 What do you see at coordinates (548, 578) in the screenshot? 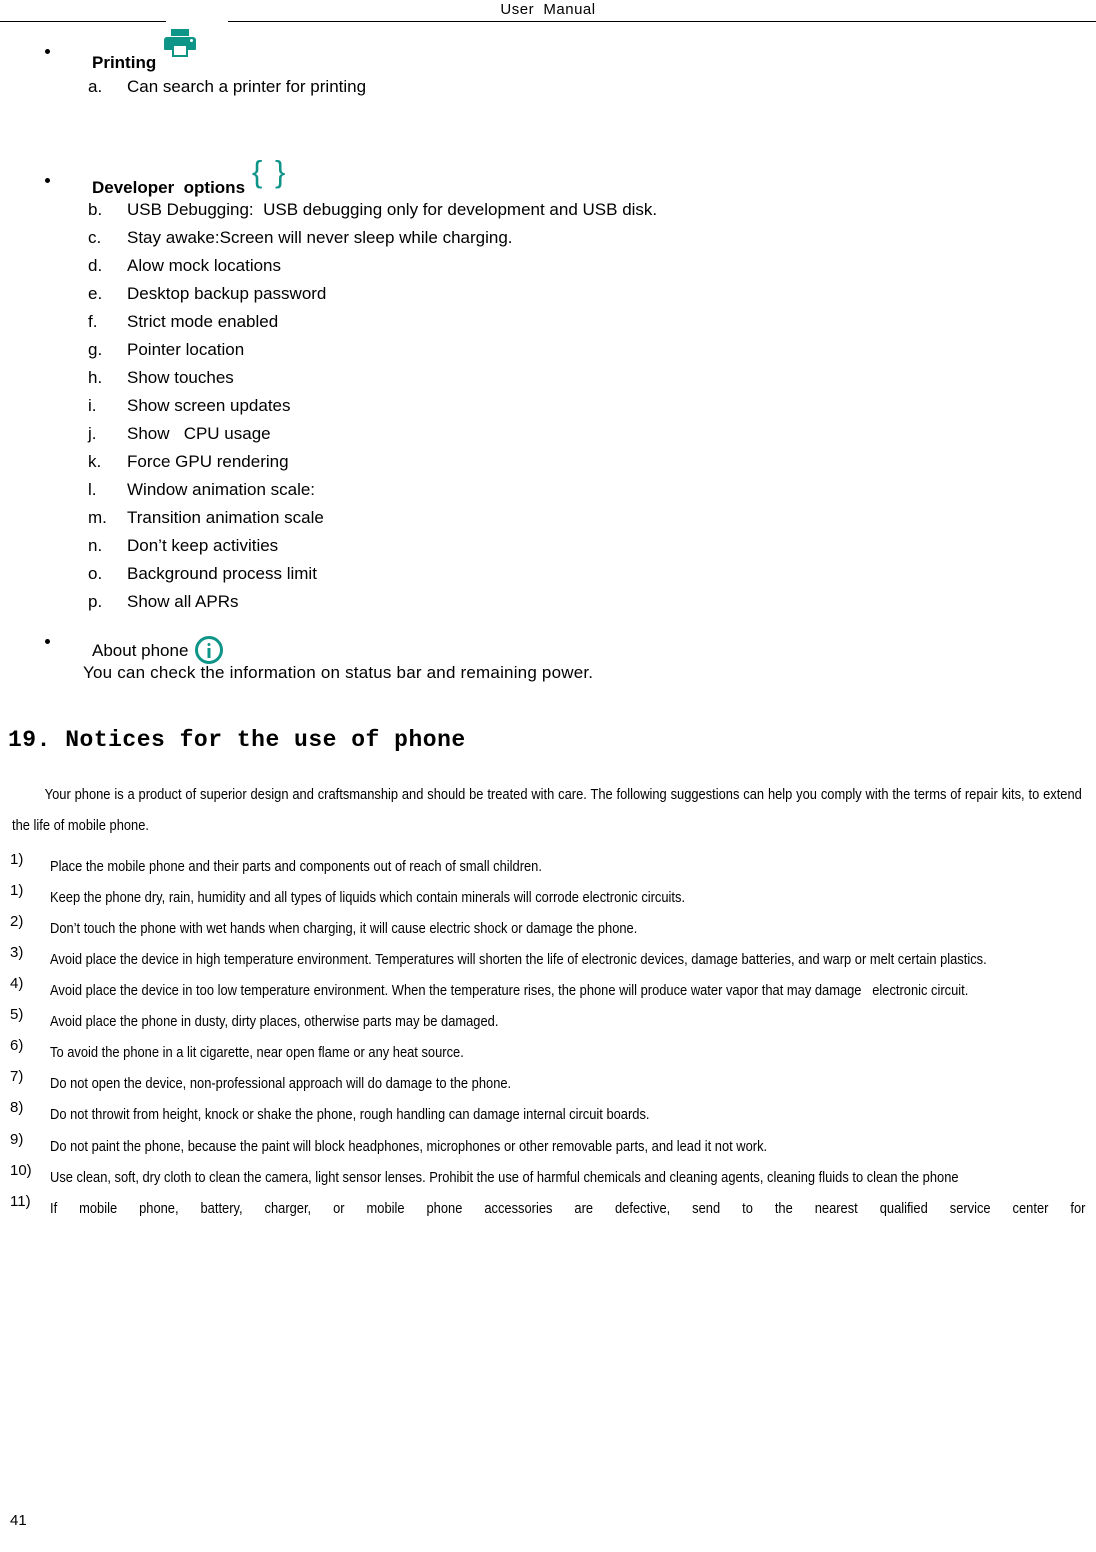
I see `list-item: o. Background process limit` at bounding box center [548, 578].